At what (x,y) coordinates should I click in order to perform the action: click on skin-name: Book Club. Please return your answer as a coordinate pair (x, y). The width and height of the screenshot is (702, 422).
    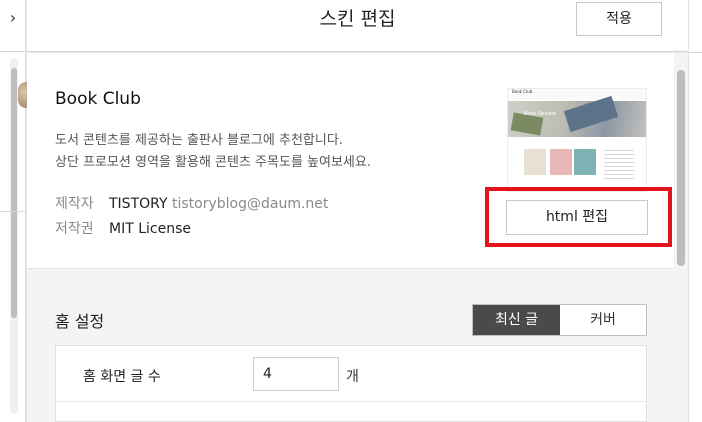
    Looking at the image, I should click on (98, 99).